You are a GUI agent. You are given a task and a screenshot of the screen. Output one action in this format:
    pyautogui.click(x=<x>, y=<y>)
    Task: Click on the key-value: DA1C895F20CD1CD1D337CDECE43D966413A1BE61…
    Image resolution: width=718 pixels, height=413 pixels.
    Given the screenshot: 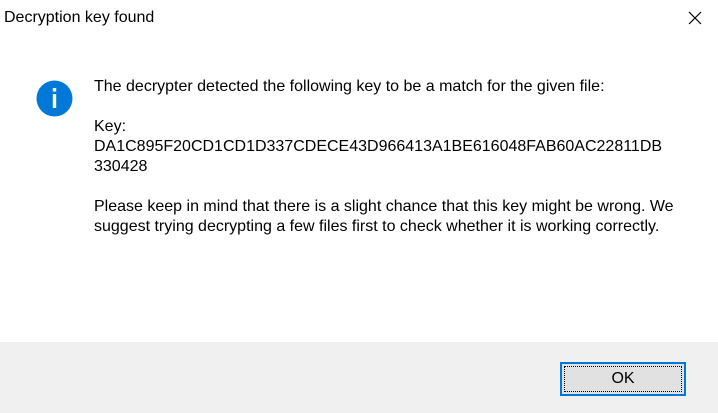 What is the action you would take?
    pyautogui.click(x=378, y=156)
    